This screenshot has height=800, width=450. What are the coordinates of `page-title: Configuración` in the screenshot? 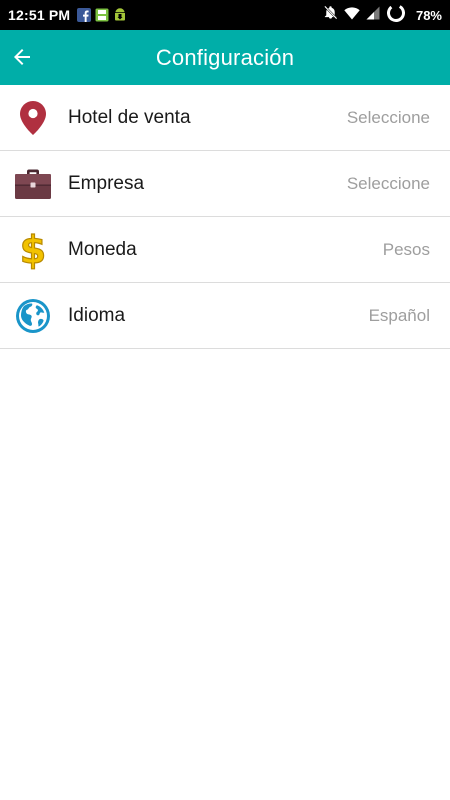 It's located at (225, 57).